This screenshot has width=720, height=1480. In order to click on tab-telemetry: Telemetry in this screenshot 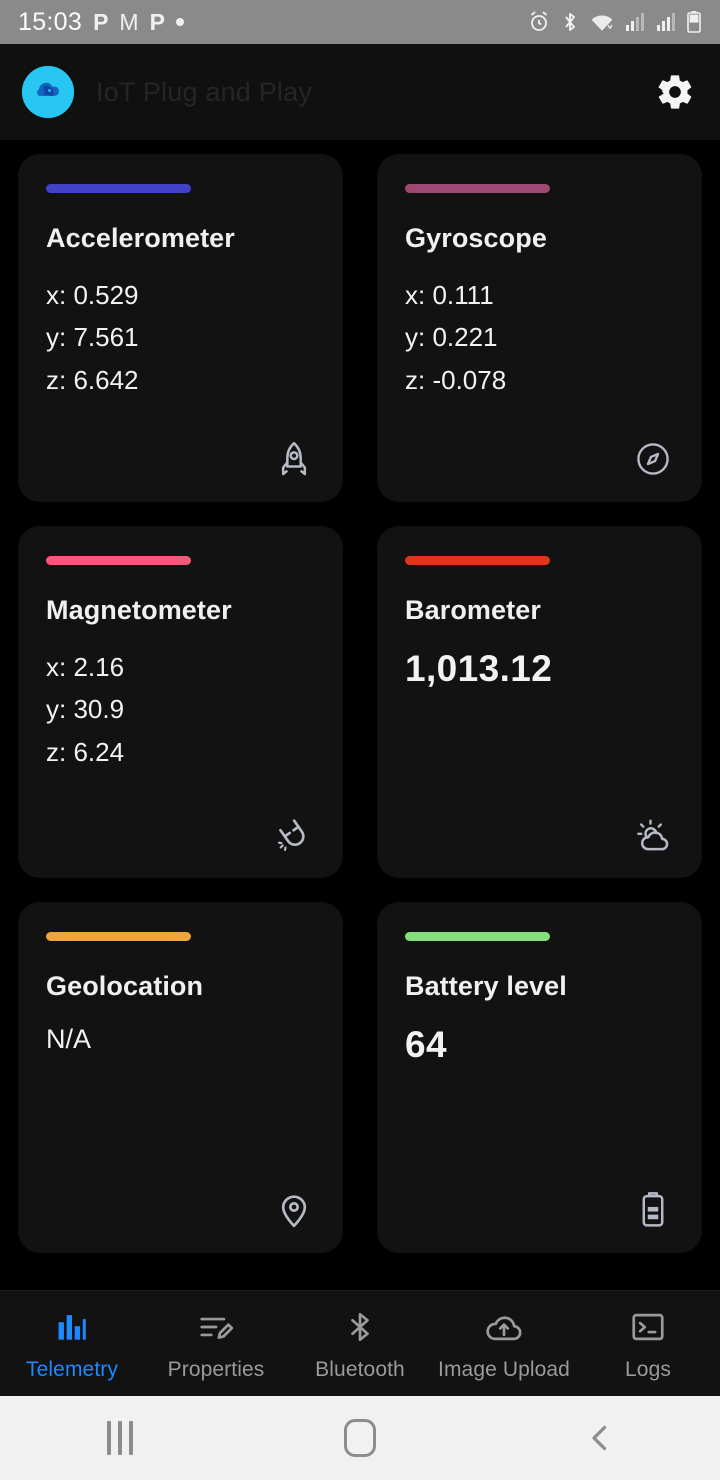, I will do `click(72, 1344)`.